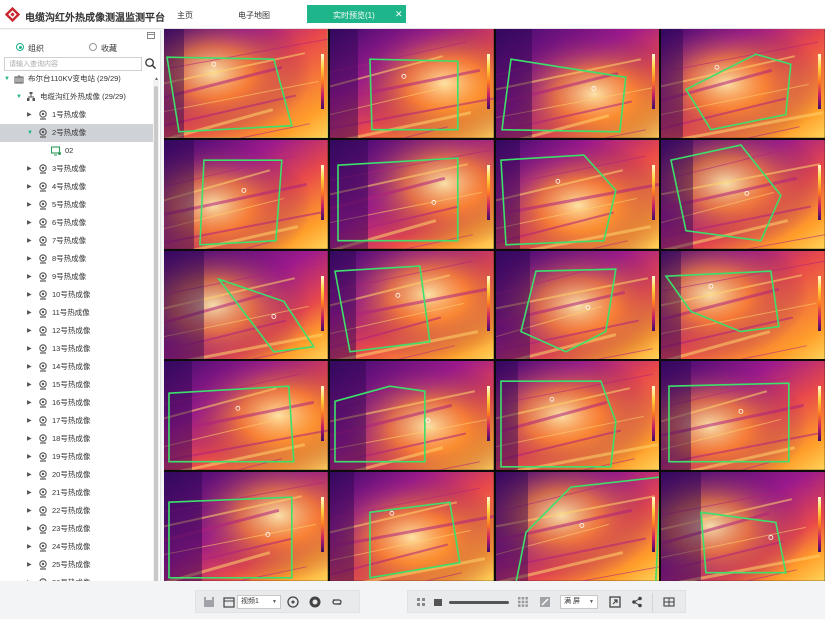  Describe the element at coordinates (669, 602) in the screenshot. I see `multi-screen-icon` at that location.